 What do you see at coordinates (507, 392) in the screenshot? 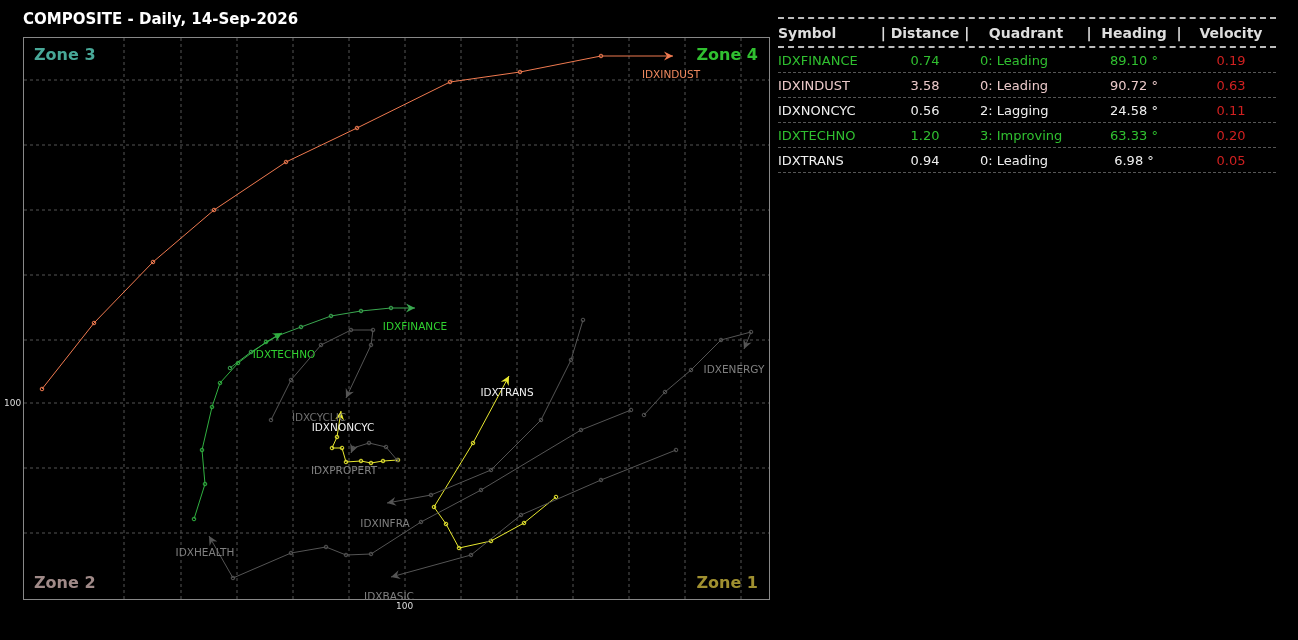
I see `series-label: IDXTRANS` at bounding box center [507, 392].